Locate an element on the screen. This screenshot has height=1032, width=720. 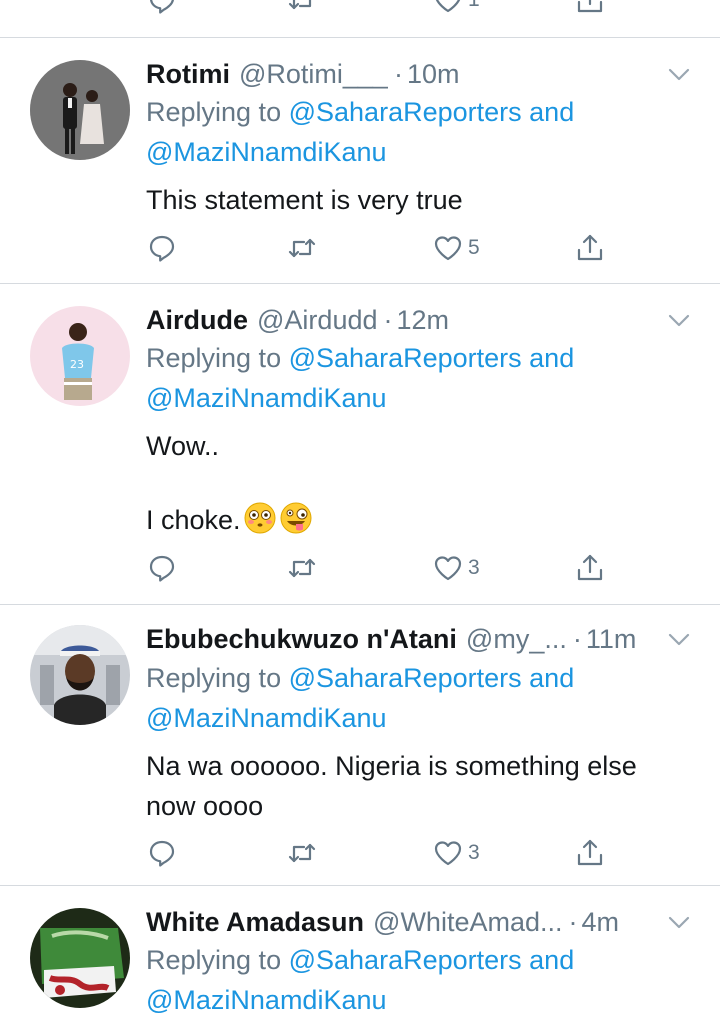
flushed-face-icon is located at coordinates (260, 518).